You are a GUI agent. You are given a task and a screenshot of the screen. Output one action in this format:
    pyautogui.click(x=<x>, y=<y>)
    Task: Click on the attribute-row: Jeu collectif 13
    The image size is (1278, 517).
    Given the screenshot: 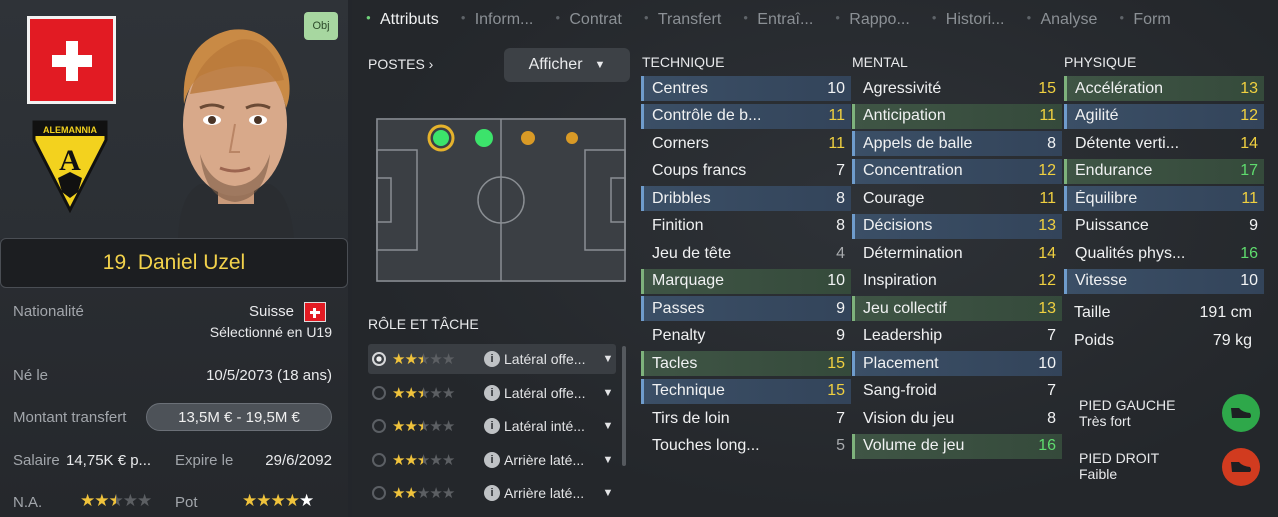 What is the action you would take?
    pyautogui.click(x=957, y=308)
    